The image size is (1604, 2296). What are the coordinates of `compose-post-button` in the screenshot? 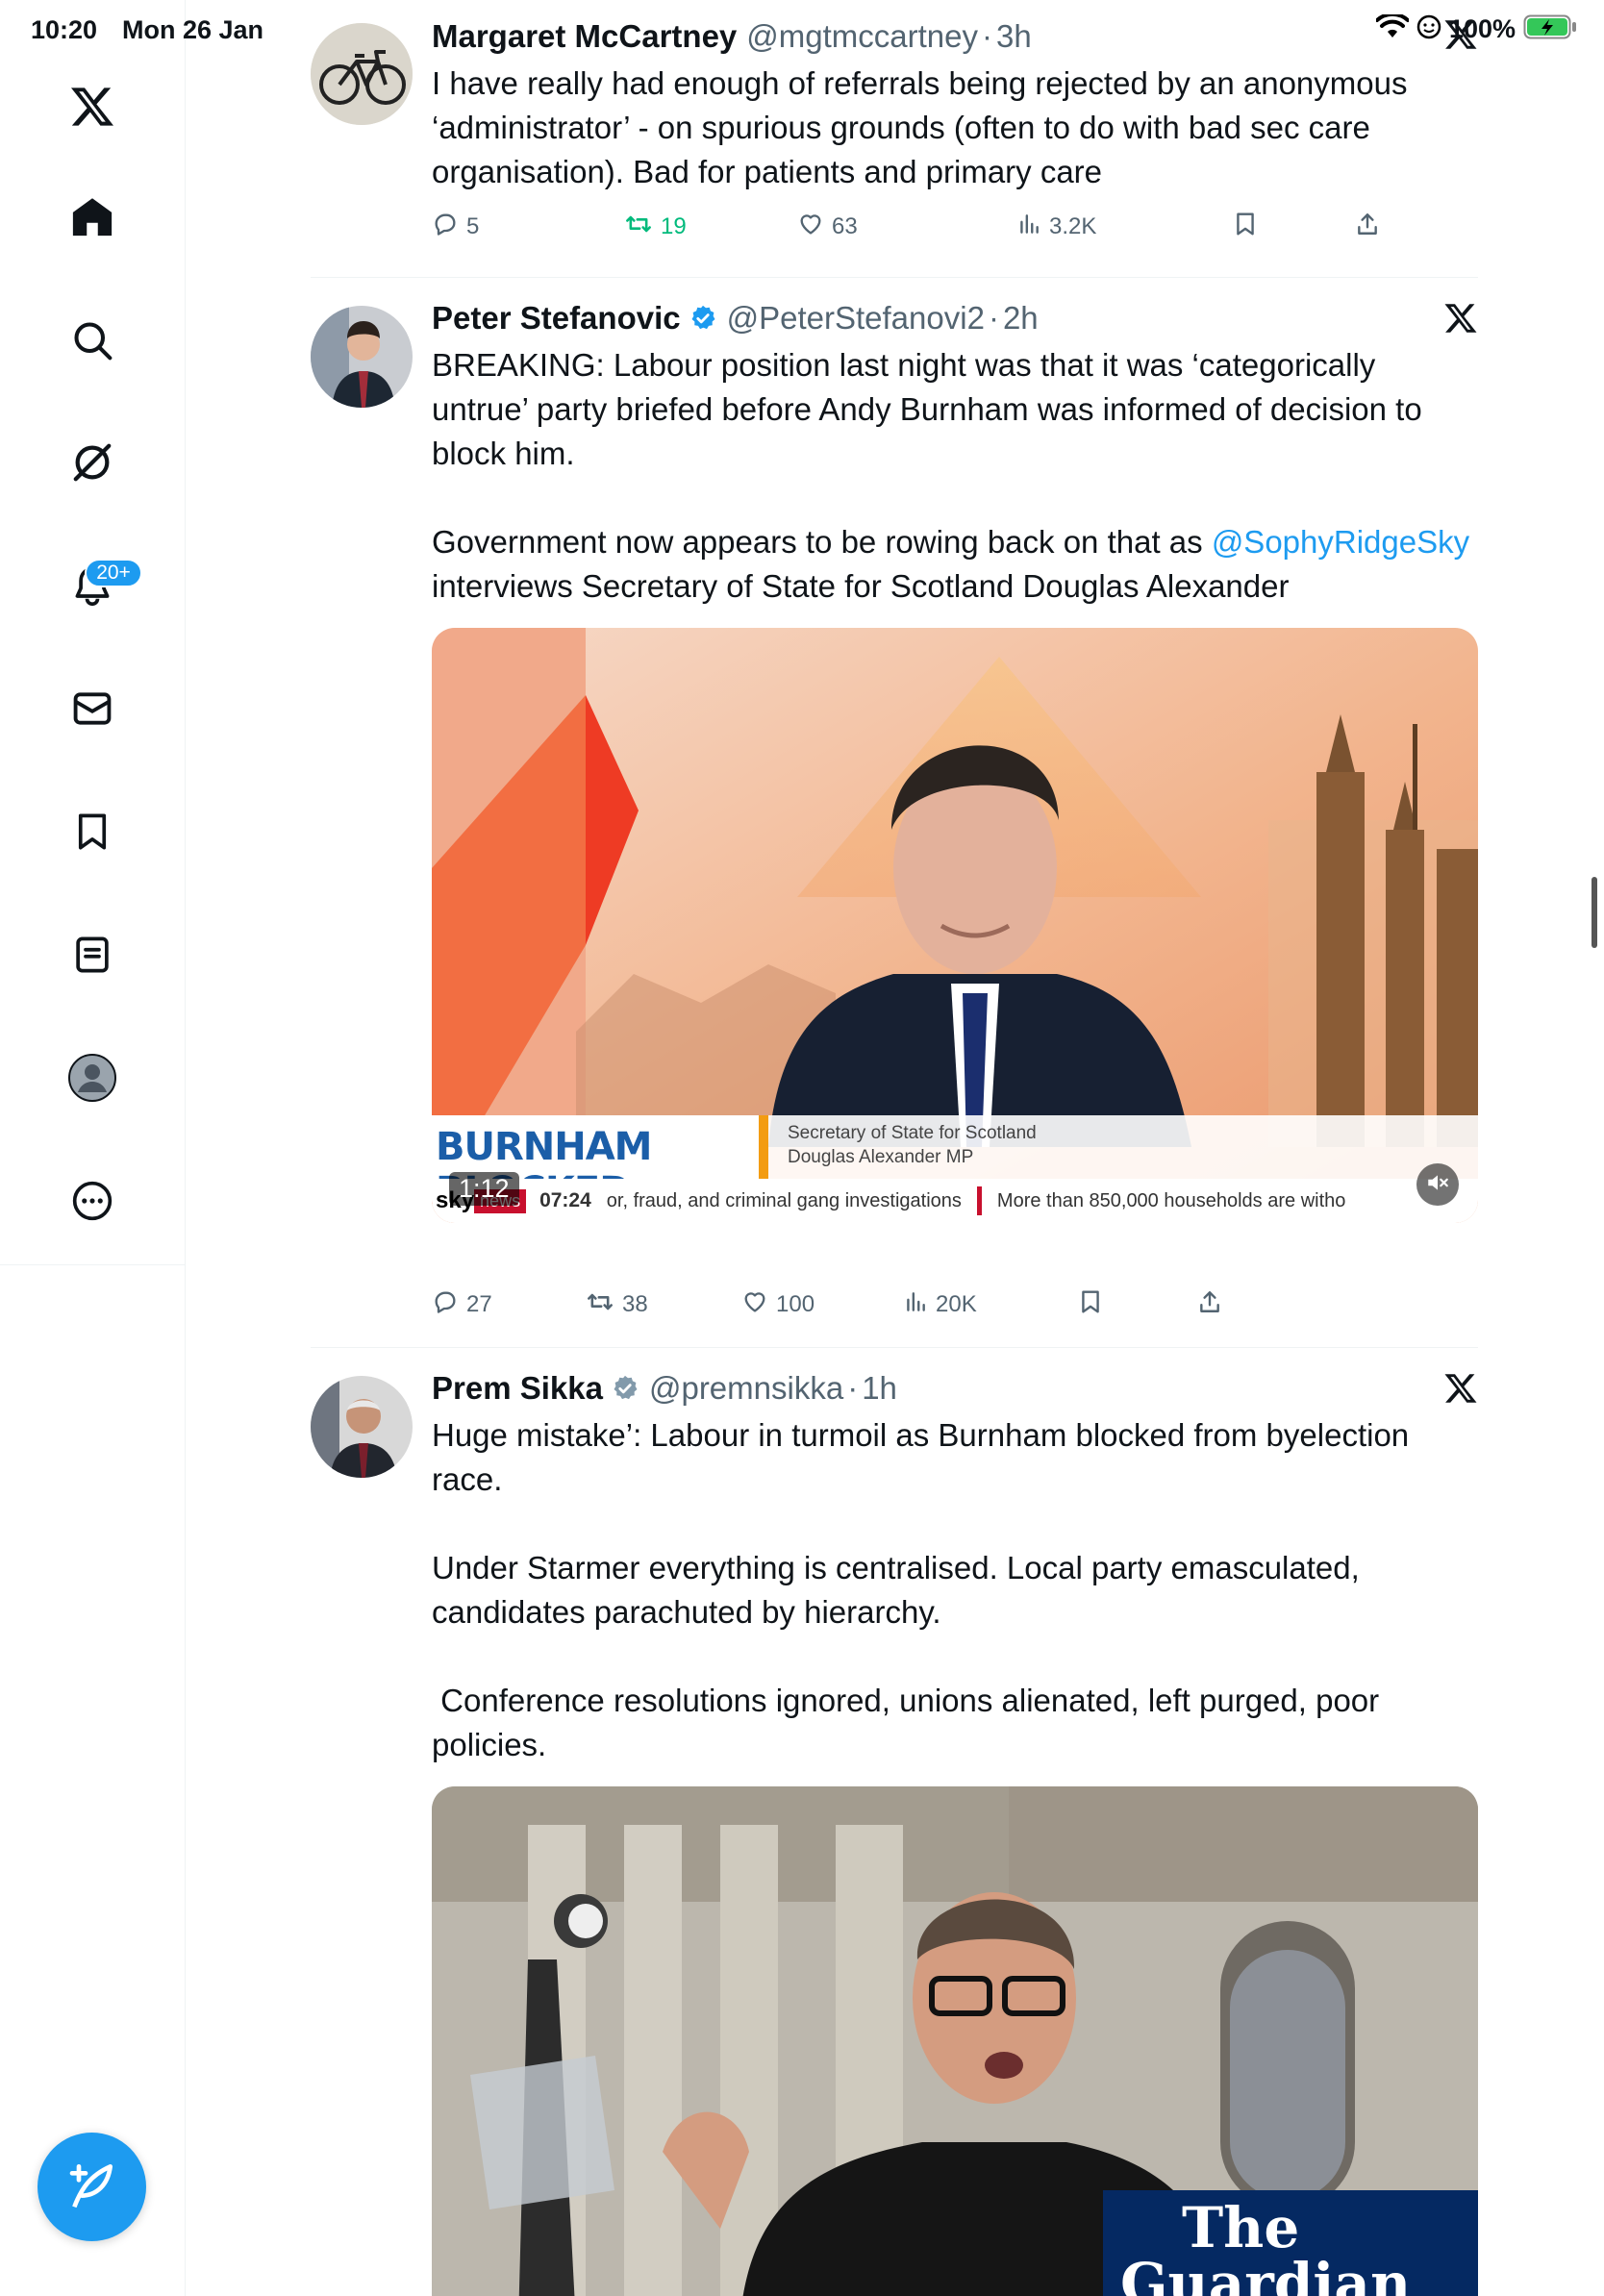 It's located at (92, 2187).